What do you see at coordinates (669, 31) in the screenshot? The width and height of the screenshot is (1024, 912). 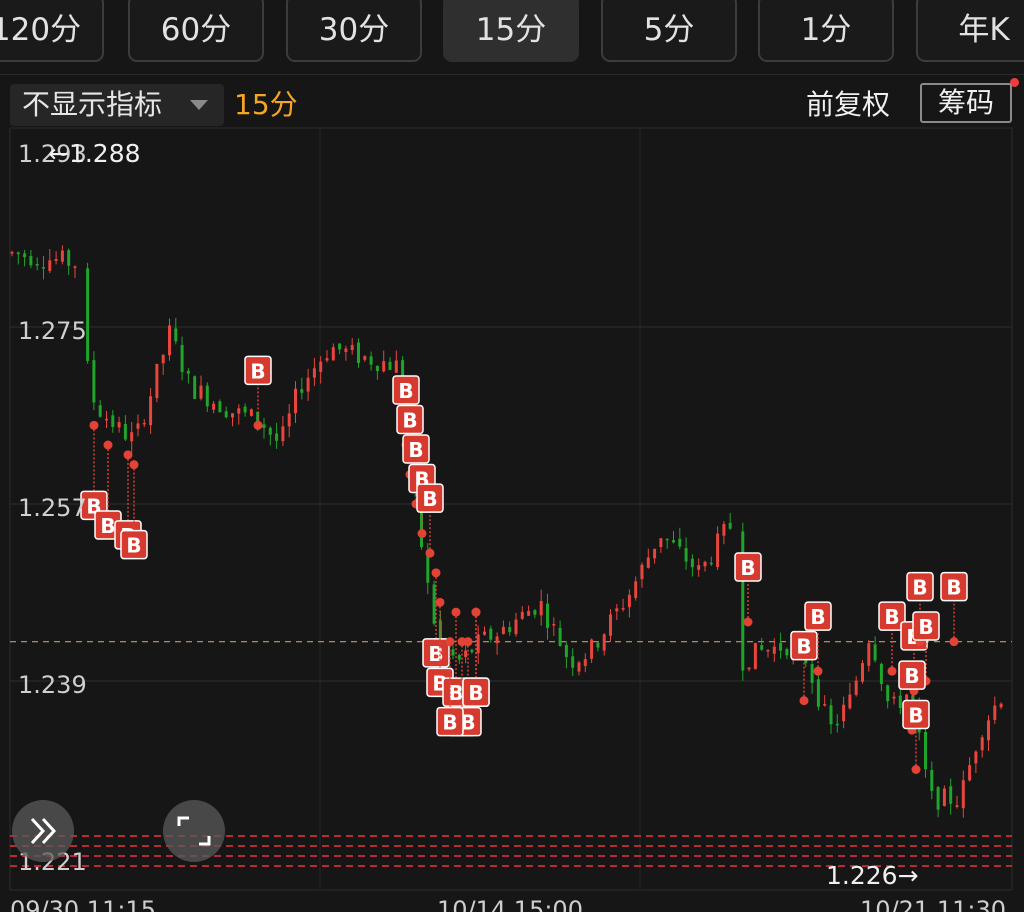 I see `tab-5min: 5分` at bounding box center [669, 31].